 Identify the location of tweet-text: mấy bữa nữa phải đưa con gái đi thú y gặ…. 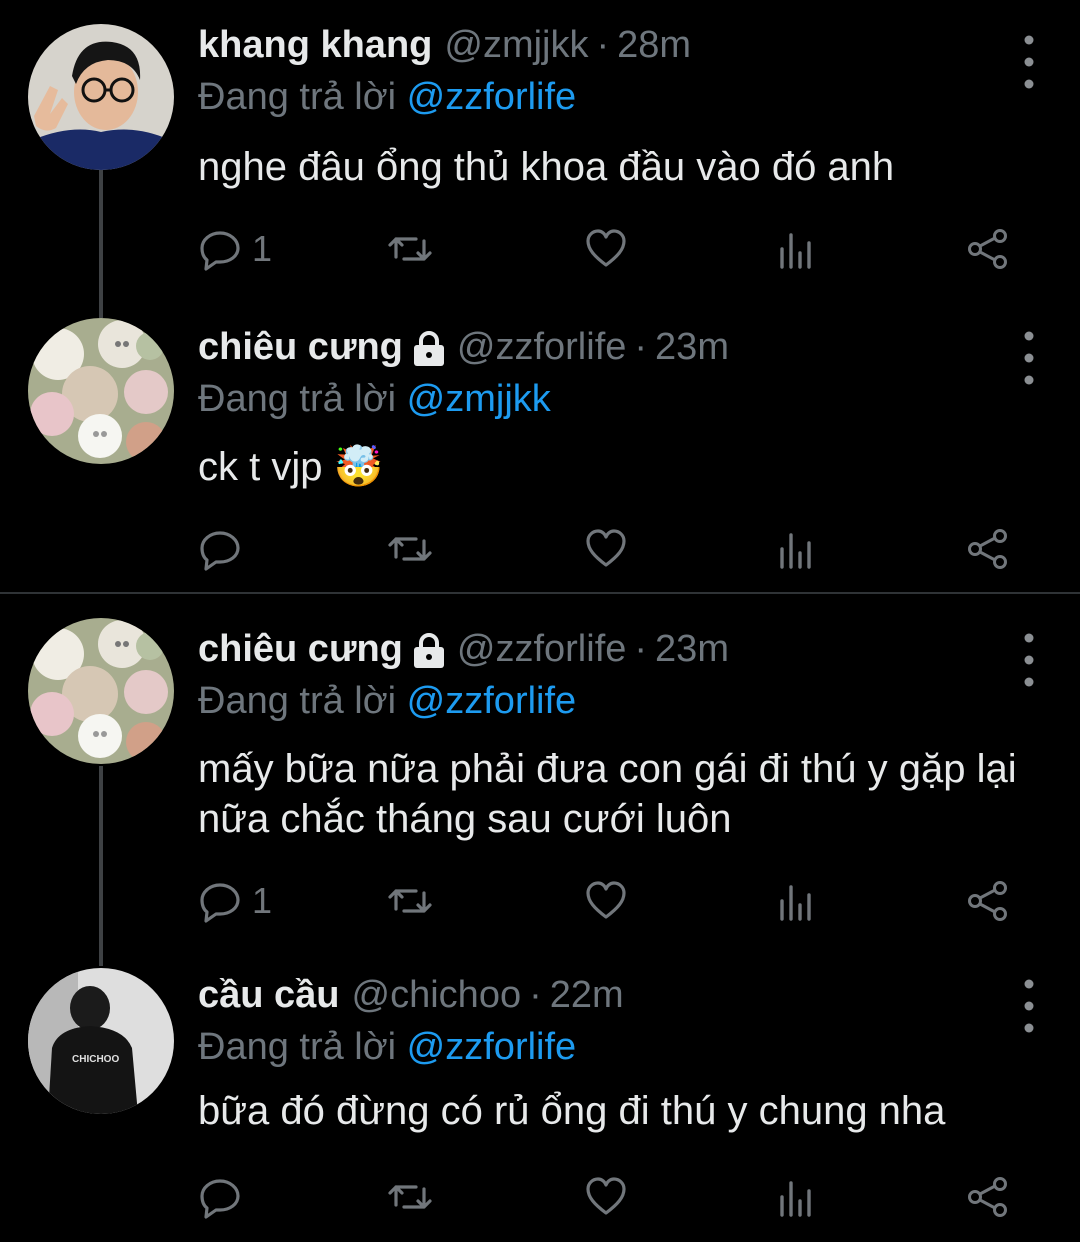
(607, 794).